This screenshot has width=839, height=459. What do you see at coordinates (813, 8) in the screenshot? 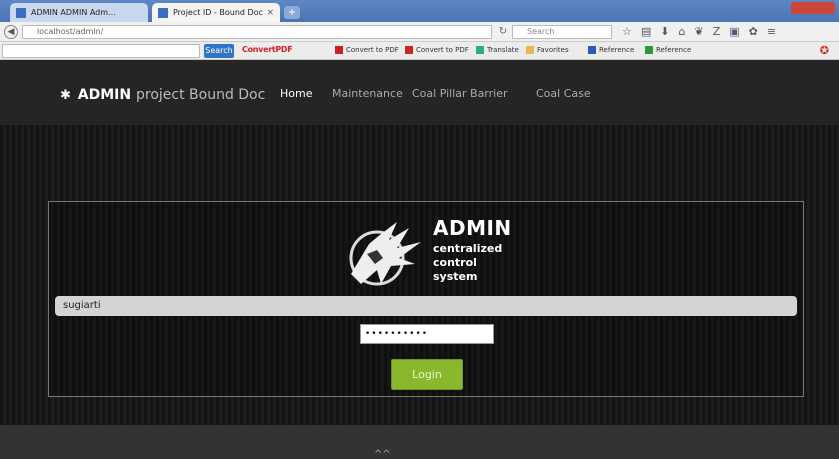
I see `window-controls` at bounding box center [813, 8].